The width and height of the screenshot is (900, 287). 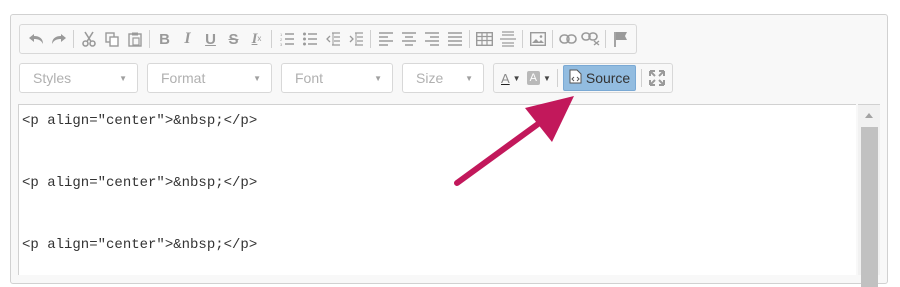 What do you see at coordinates (183, 78) in the screenshot?
I see `format-dropdown-label: Format` at bounding box center [183, 78].